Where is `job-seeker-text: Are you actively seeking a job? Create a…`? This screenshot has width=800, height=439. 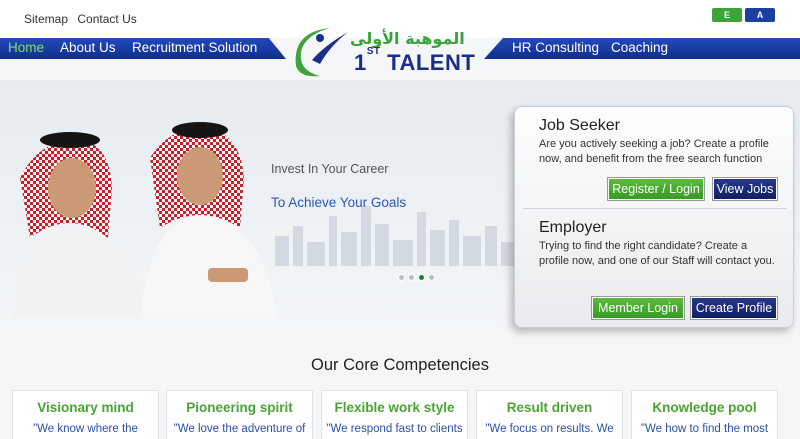
job-seeker-text: Are you actively seeking a job? Create a… is located at coordinates (654, 151).